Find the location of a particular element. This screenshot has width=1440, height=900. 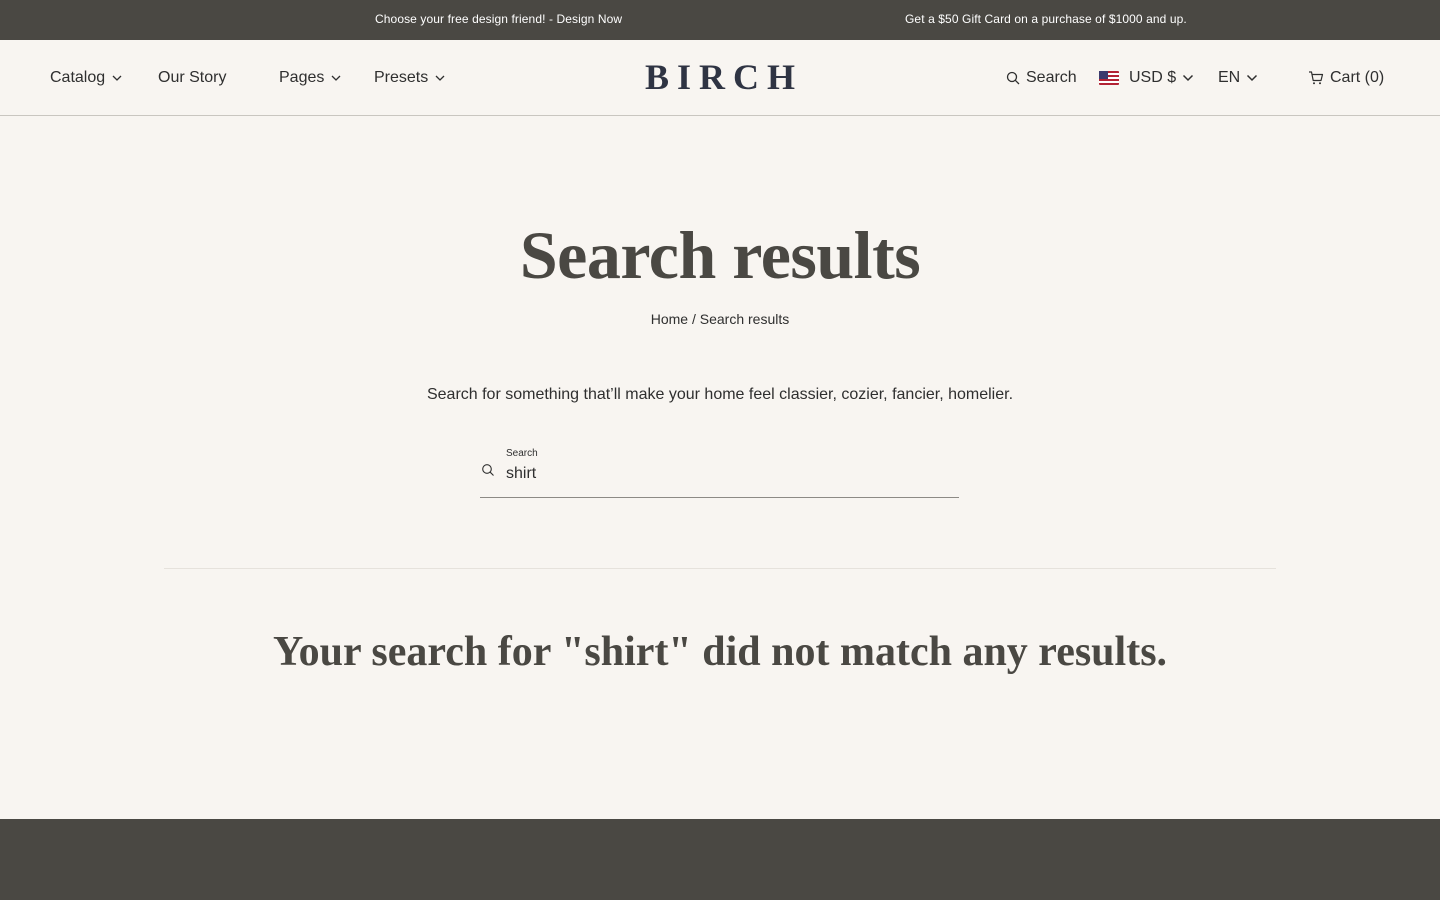

nav-catalog: Catalog is located at coordinates (86, 78).